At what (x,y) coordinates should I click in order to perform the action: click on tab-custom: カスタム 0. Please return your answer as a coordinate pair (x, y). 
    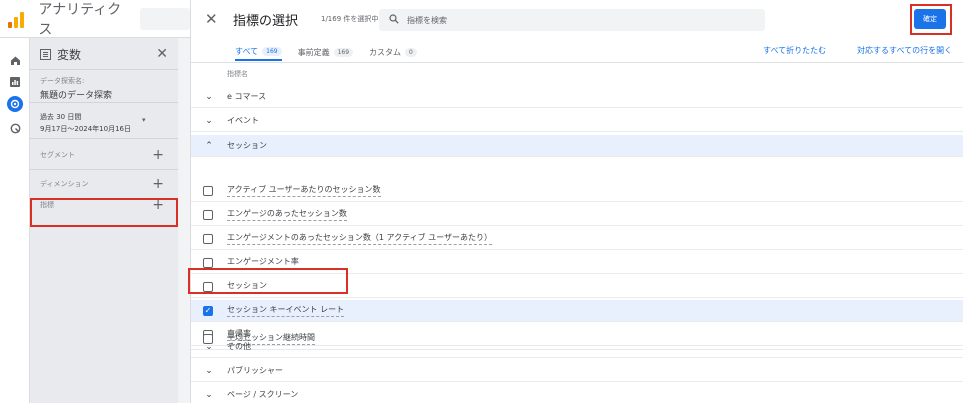
    Looking at the image, I should click on (393, 52).